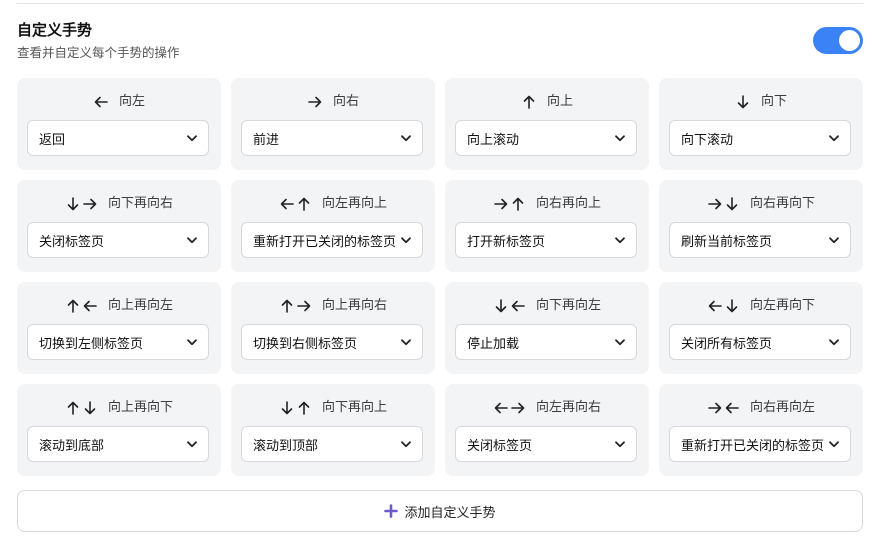 The height and width of the screenshot is (543, 882). What do you see at coordinates (782, 305) in the screenshot?
I see `gesture-label: 向左再向下` at bounding box center [782, 305].